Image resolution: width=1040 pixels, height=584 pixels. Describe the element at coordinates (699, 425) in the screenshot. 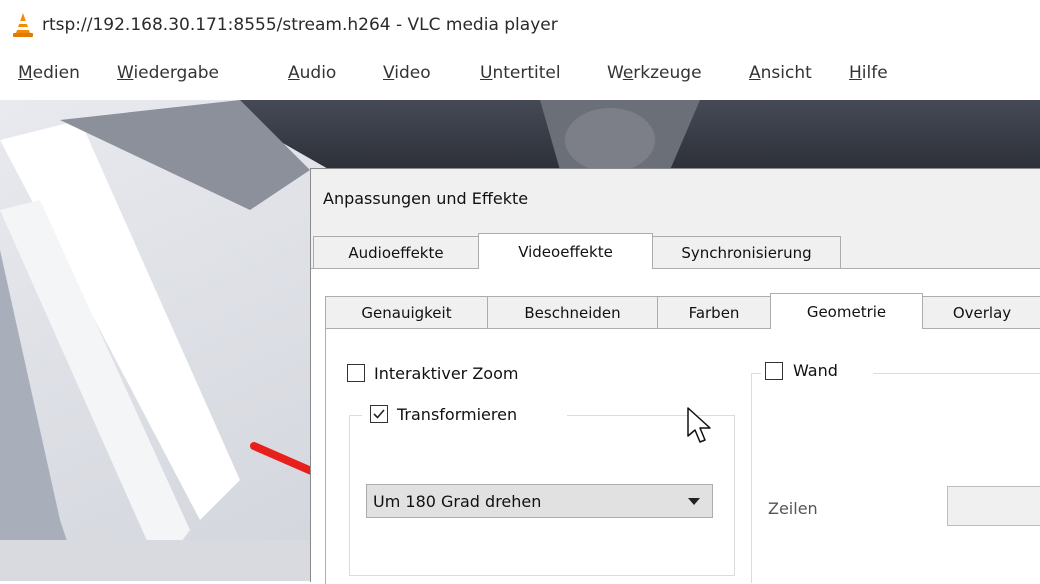

I see `mouse-pointer-icon` at that location.